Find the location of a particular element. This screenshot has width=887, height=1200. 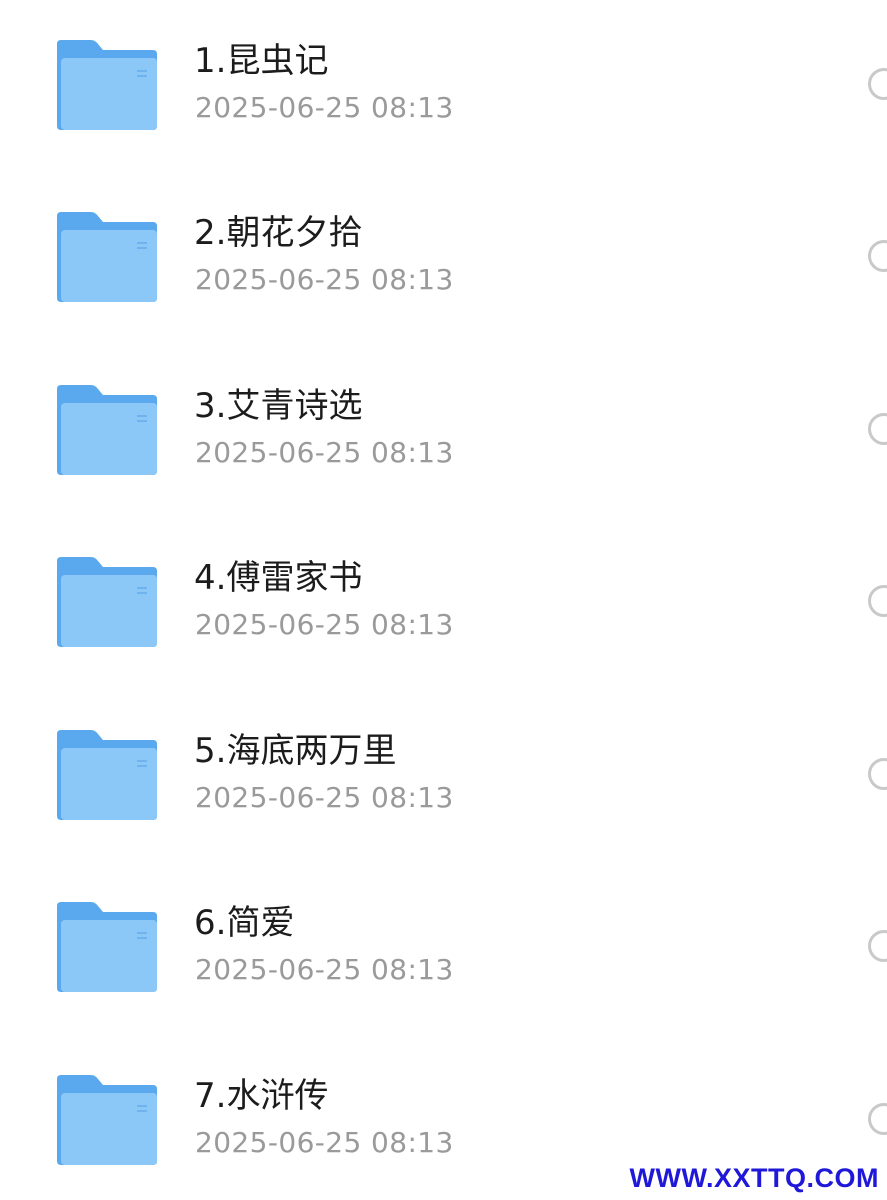

file-name: 5.海底两万里 is located at coordinates (295, 751).